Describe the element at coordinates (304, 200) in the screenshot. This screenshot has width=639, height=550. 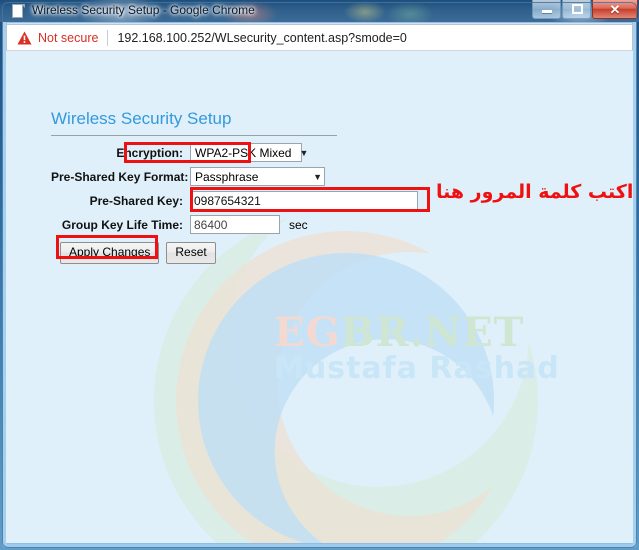
I see `psk-input: 0987654321` at that location.